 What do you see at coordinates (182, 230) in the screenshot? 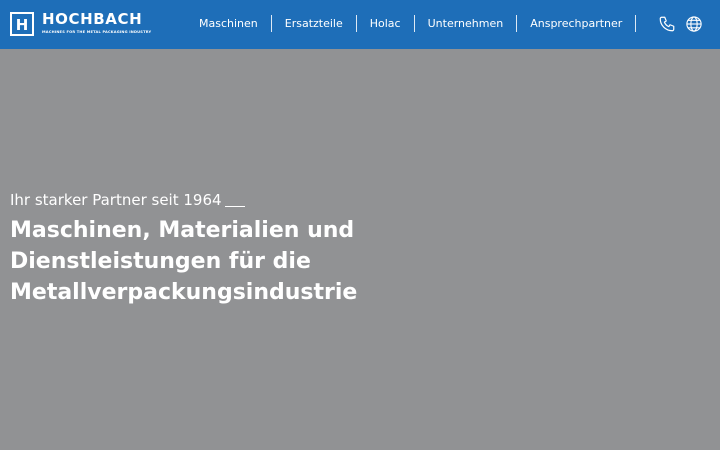
I see `hero-title-line: Maschinen, Materialien und` at bounding box center [182, 230].